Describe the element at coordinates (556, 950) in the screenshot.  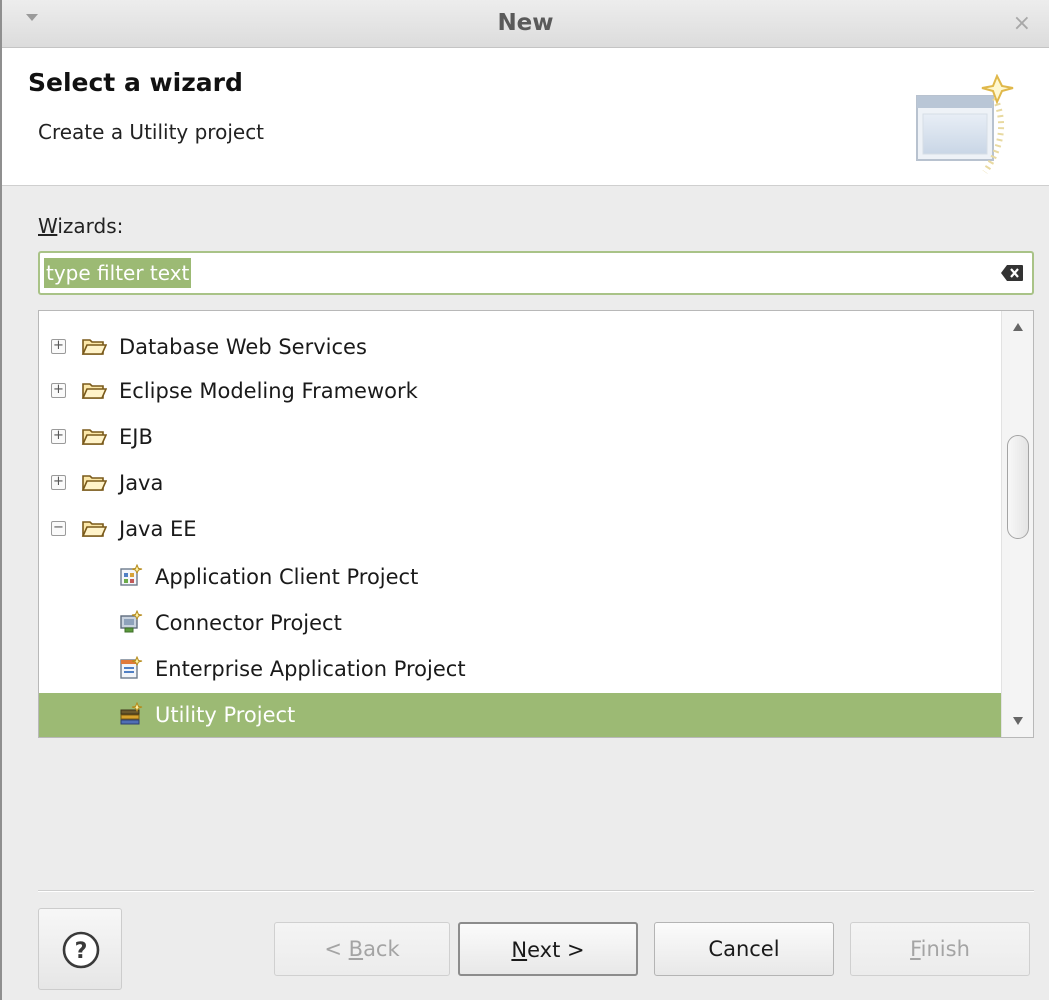
I see `next-button-label: ext >` at that location.